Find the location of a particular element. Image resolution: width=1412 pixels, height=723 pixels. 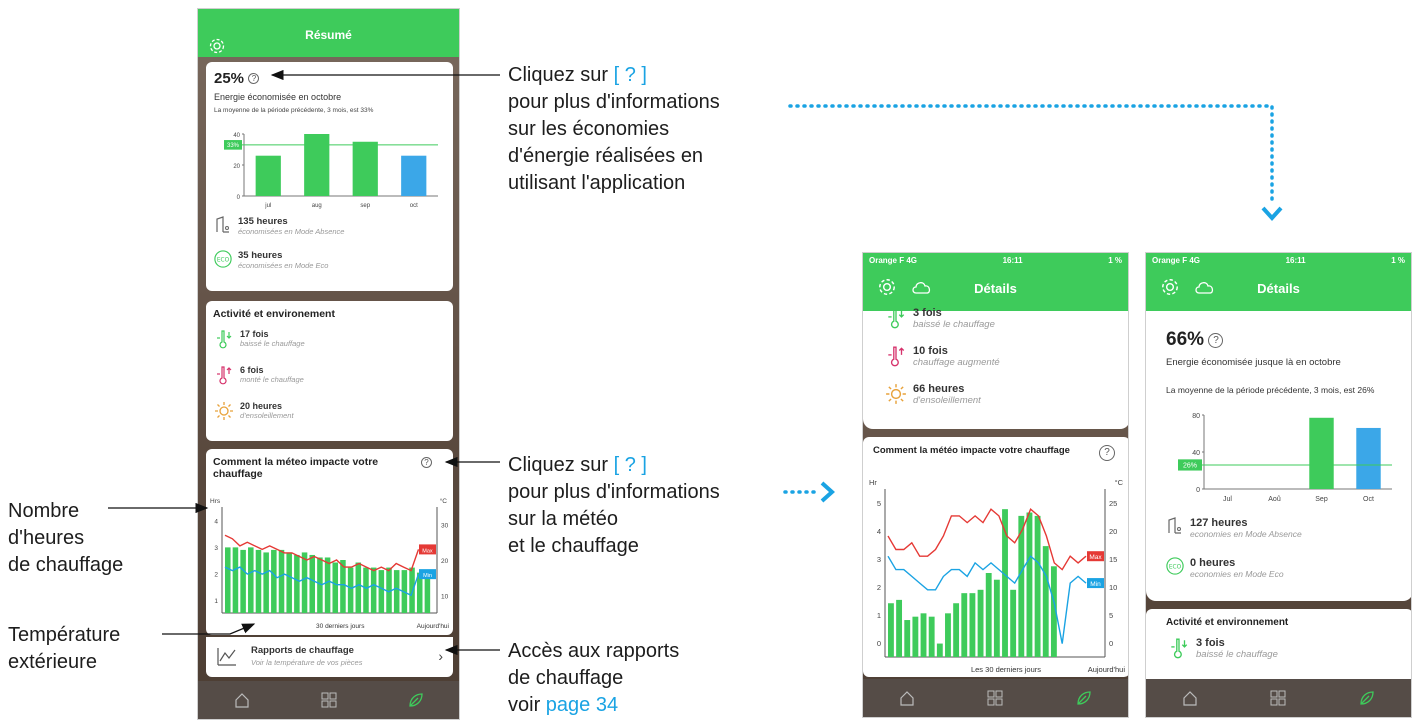

eco-label: économisées en Mode Eco is located at coordinates (283, 265).